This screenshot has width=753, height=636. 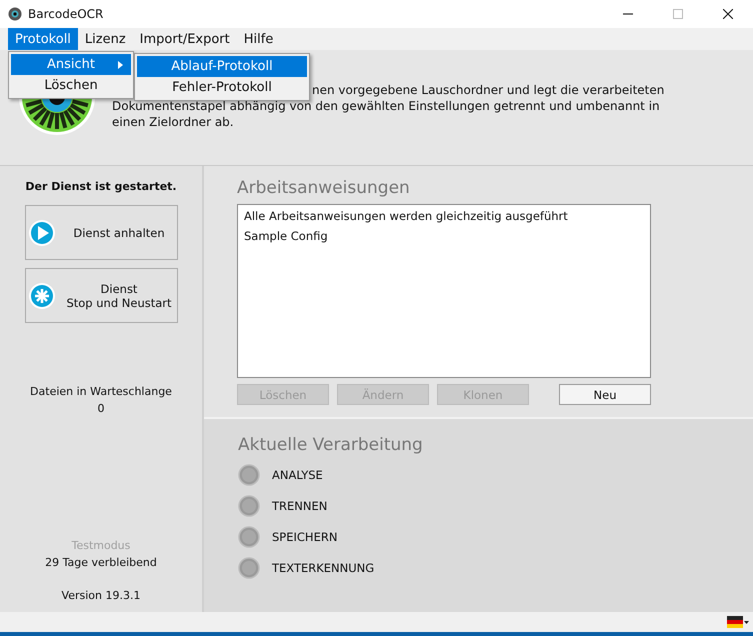 What do you see at coordinates (323, 568) in the screenshot?
I see `step-label: TEXTERKENNUNG` at bounding box center [323, 568].